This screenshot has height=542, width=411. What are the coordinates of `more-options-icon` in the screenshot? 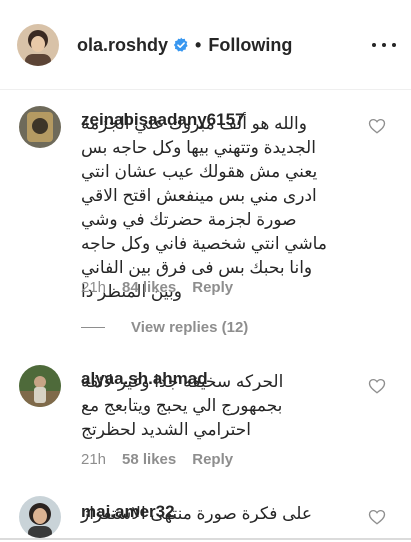 It's located at (384, 45).